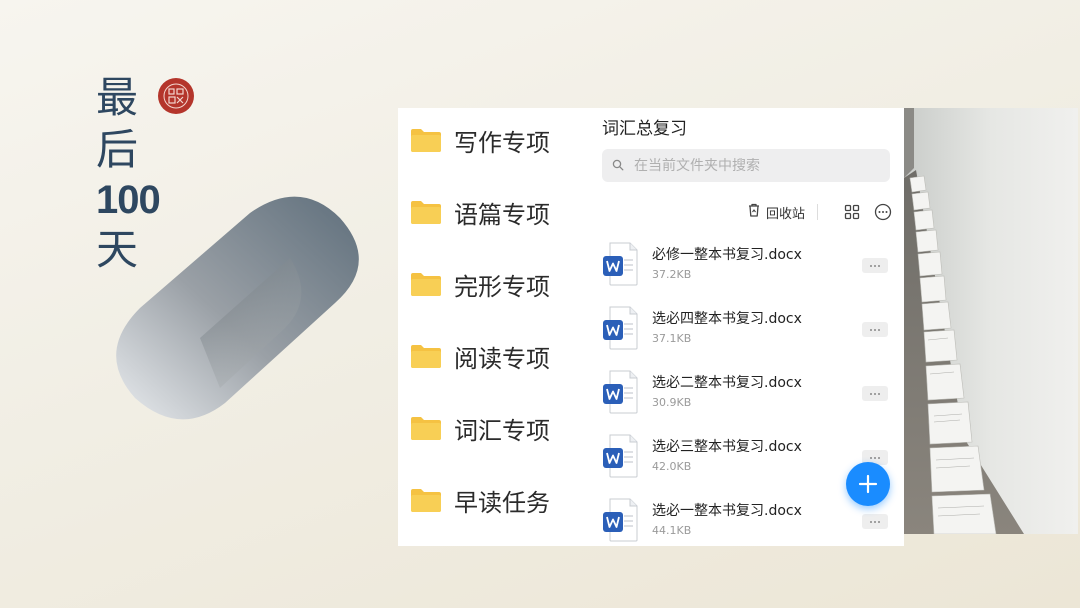  Describe the element at coordinates (117, 97) in the screenshot. I see `title-char: 最` at that location.